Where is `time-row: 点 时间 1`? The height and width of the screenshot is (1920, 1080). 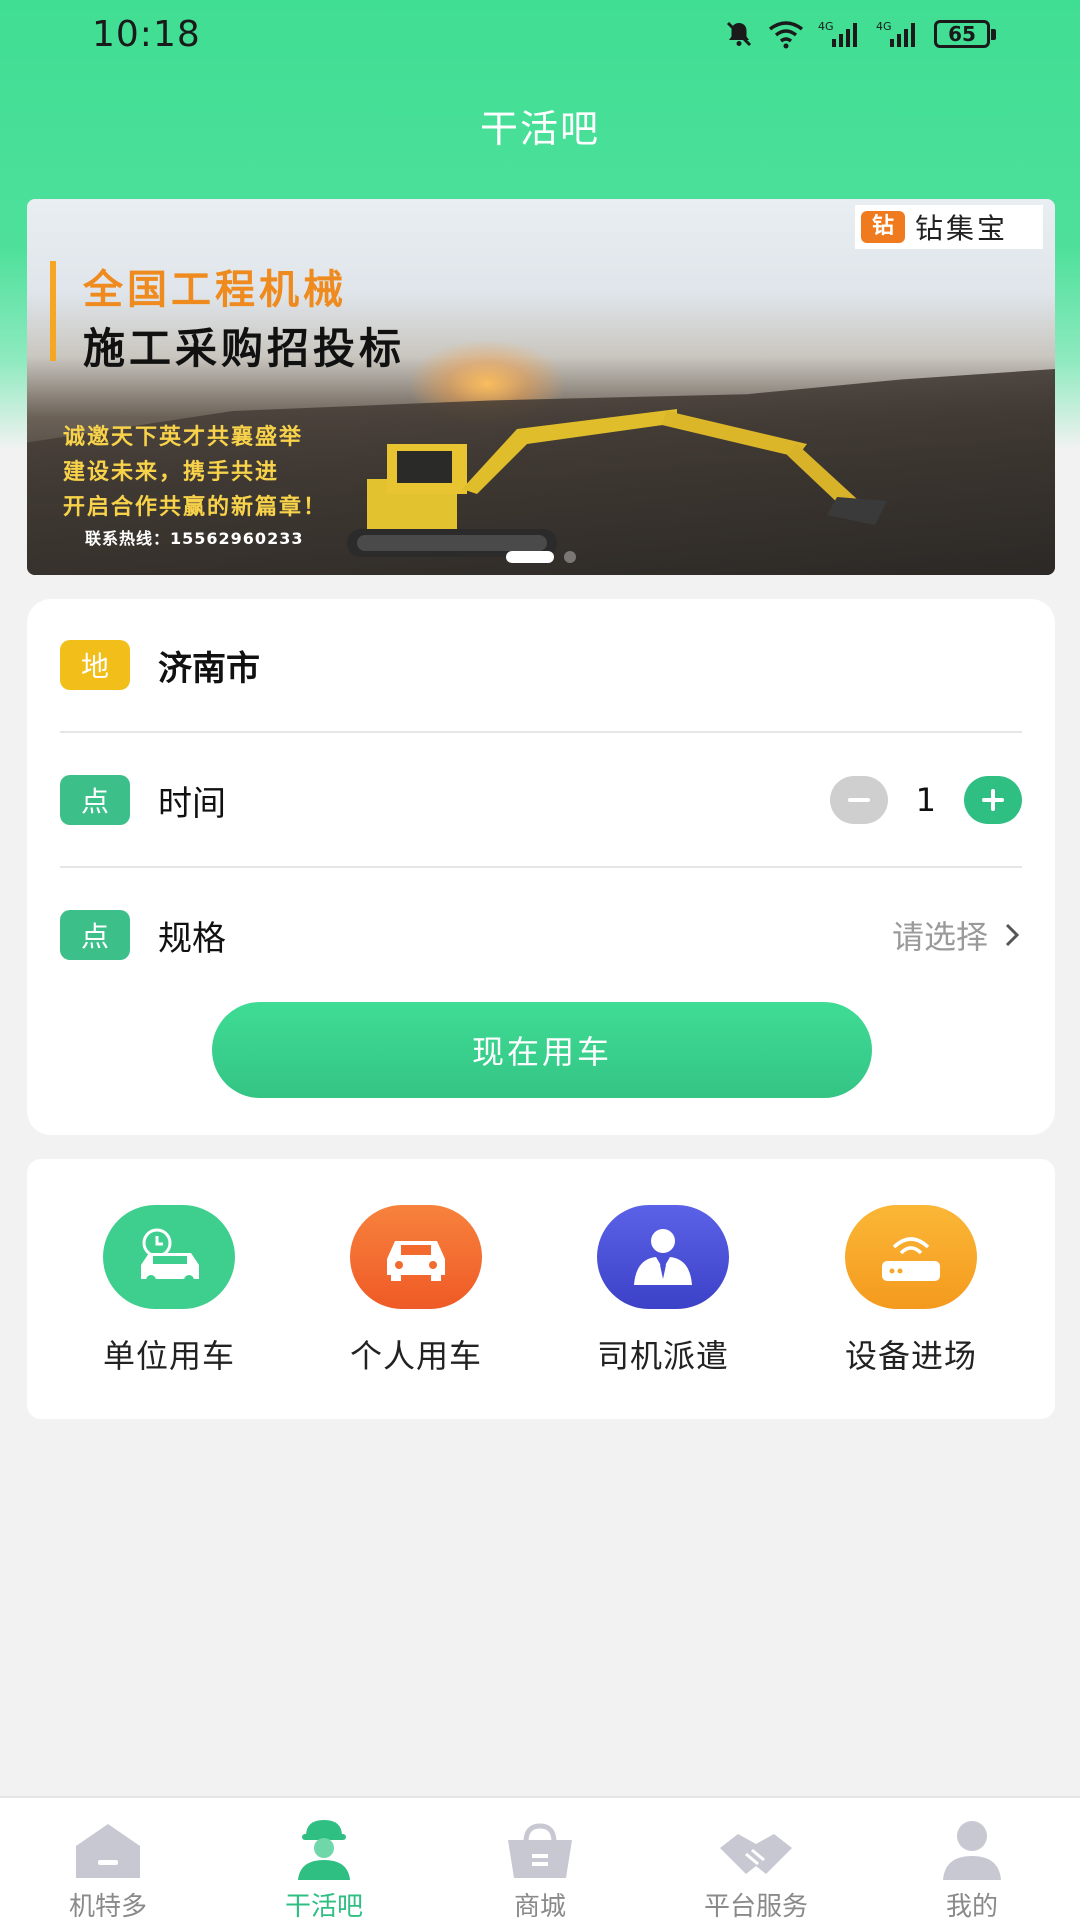
time-row: 点 时间 1 is located at coordinates (541, 800).